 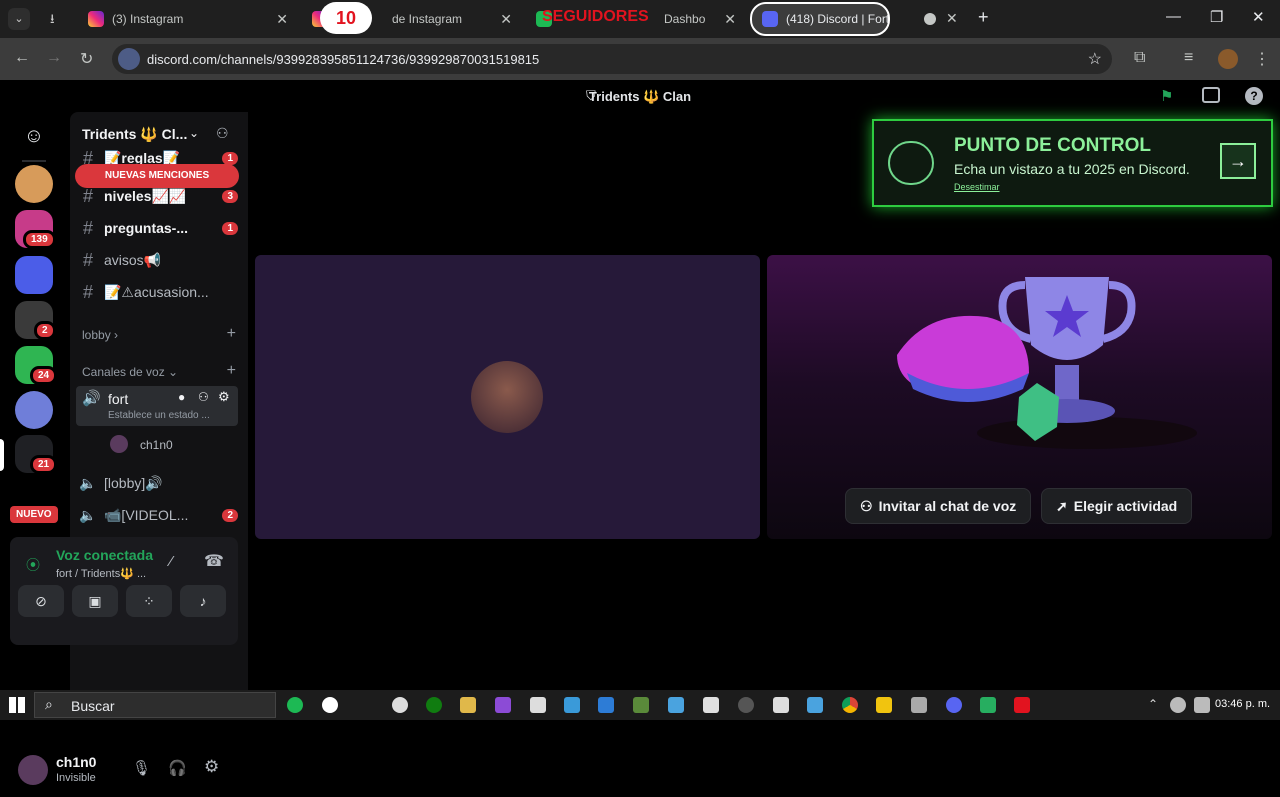 What do you see at coordinates (155, 705) in the screenshot?
I see `taskbar-search: ⌕ Buscar` at bounding box center [155, 705].